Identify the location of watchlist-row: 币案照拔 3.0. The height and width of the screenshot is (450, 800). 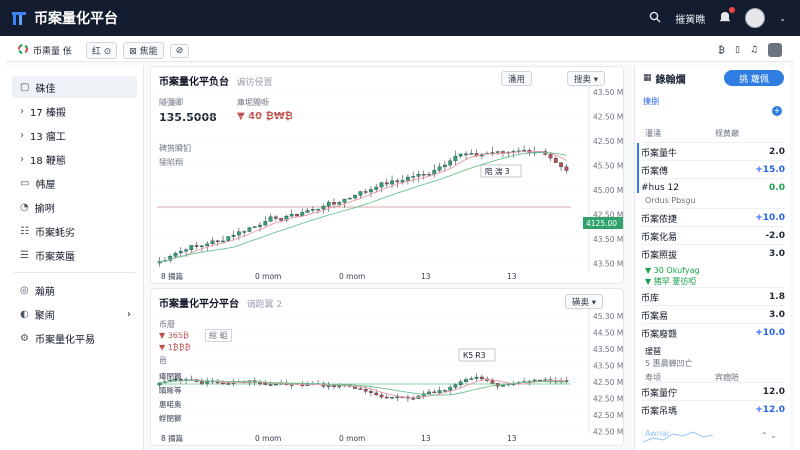
(713, 254).